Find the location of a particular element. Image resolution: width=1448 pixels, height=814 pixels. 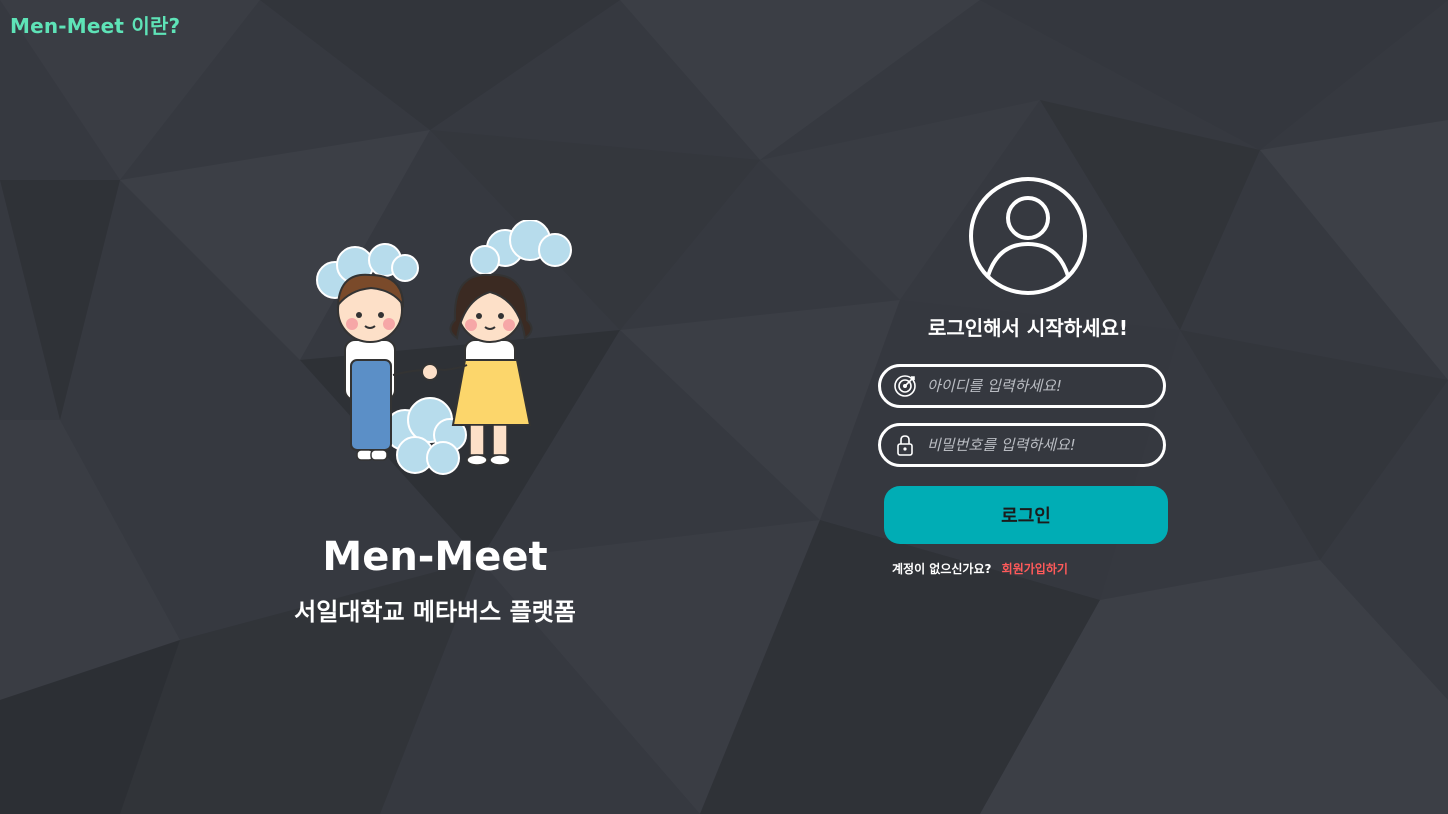

signup-question: 계정이 없으신가요? is located at coordinates (942, 569).